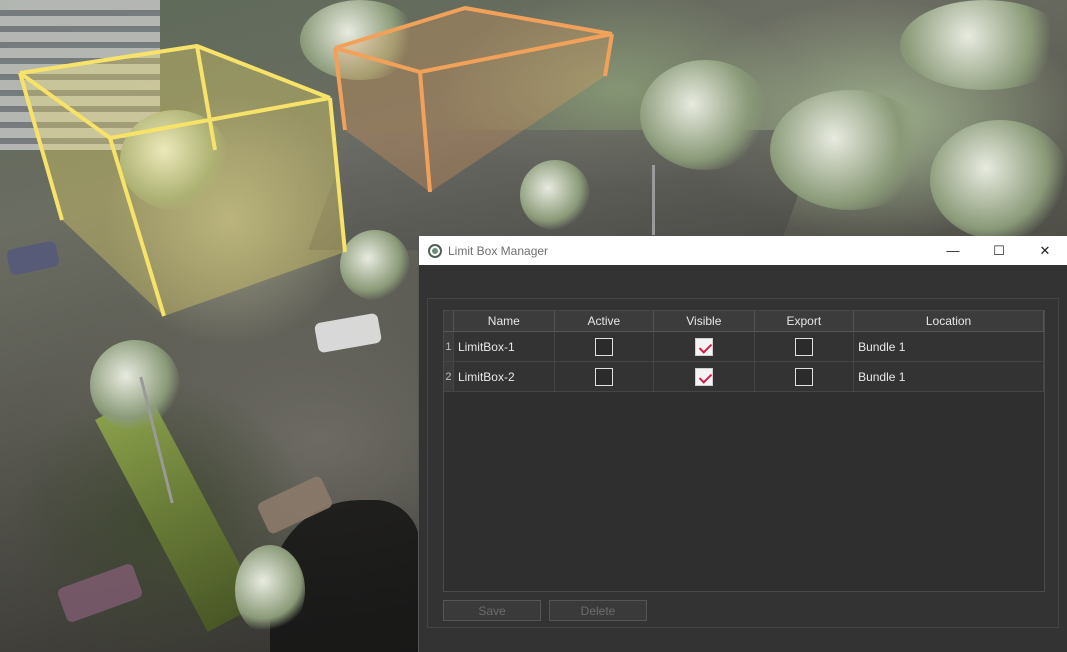 The width and height of the screenshot is (1067, 652). I want to click on limit-box-name: LimitBox-2, so click(504, 376).